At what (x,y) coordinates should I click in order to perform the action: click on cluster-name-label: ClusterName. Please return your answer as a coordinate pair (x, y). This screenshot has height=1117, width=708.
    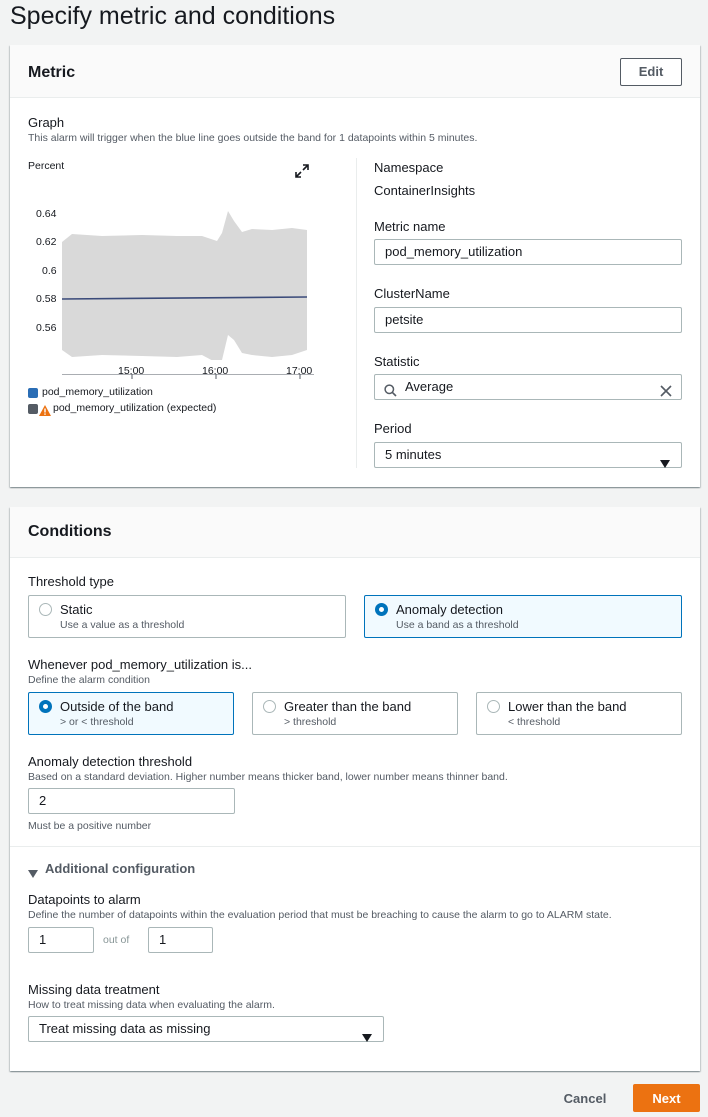
    Looking at the image, I should click on (412, 293).